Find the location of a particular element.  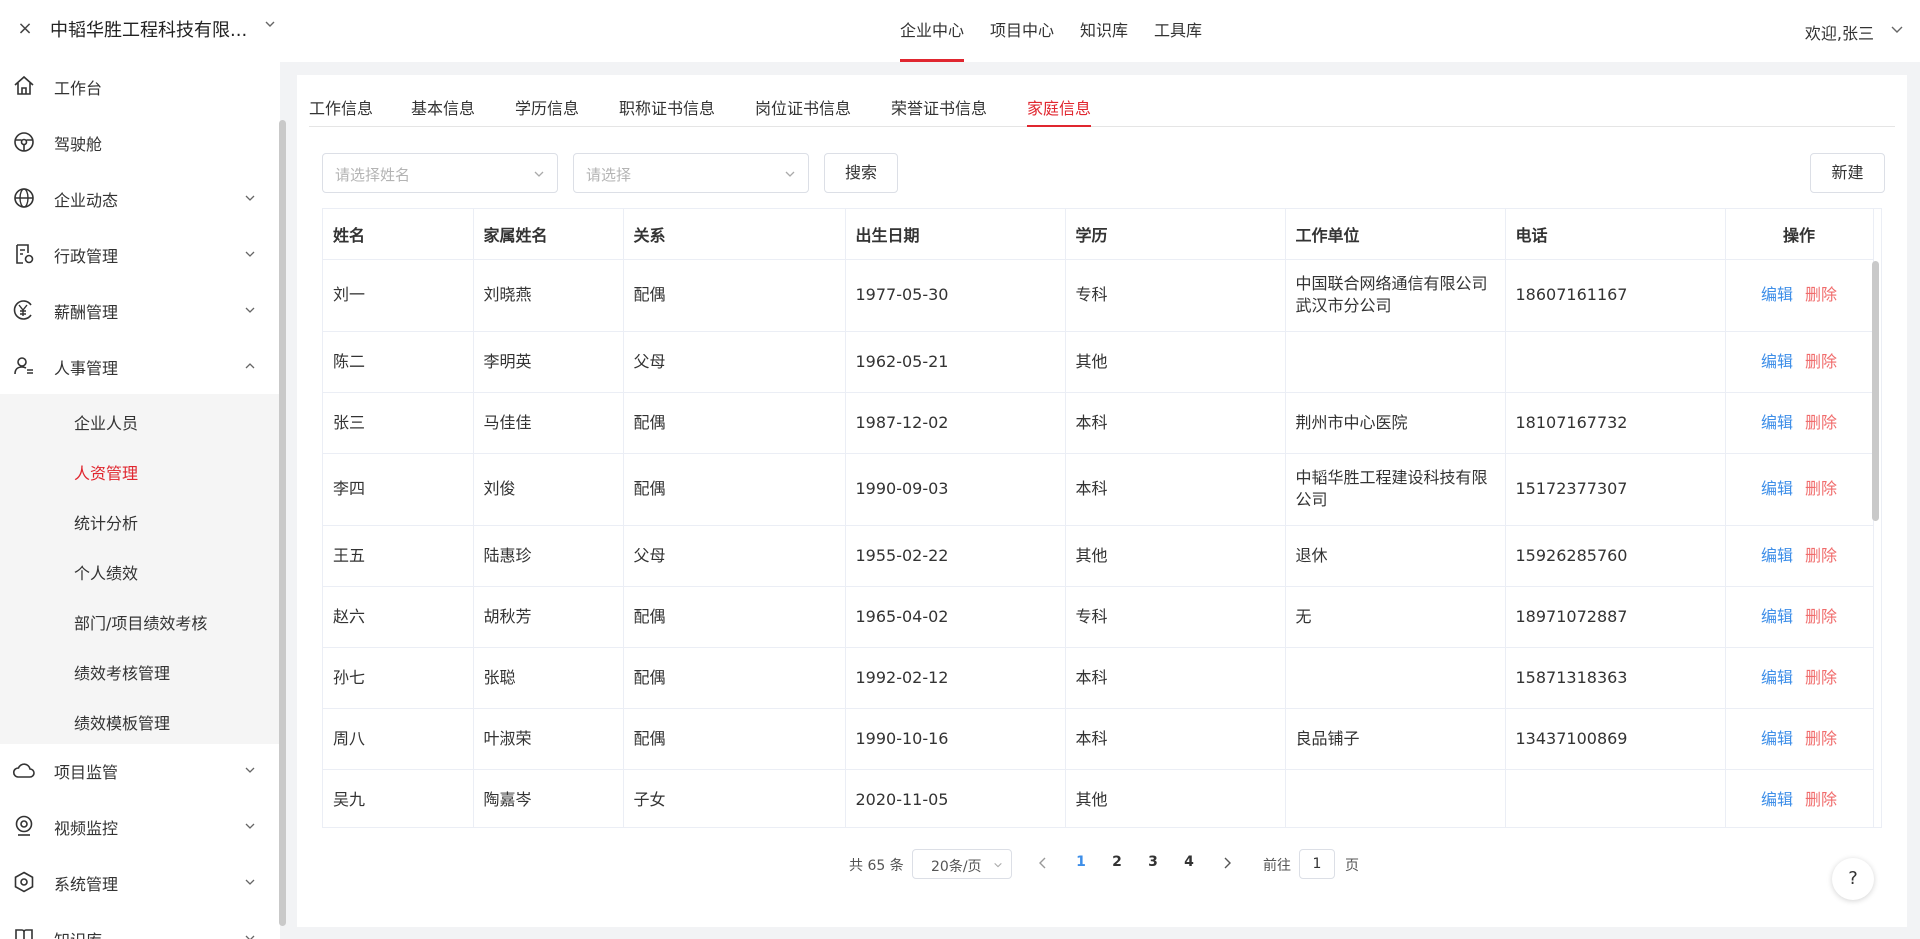

nav-knowledge-base: 知识库 is located at coordinates (1104, 31).